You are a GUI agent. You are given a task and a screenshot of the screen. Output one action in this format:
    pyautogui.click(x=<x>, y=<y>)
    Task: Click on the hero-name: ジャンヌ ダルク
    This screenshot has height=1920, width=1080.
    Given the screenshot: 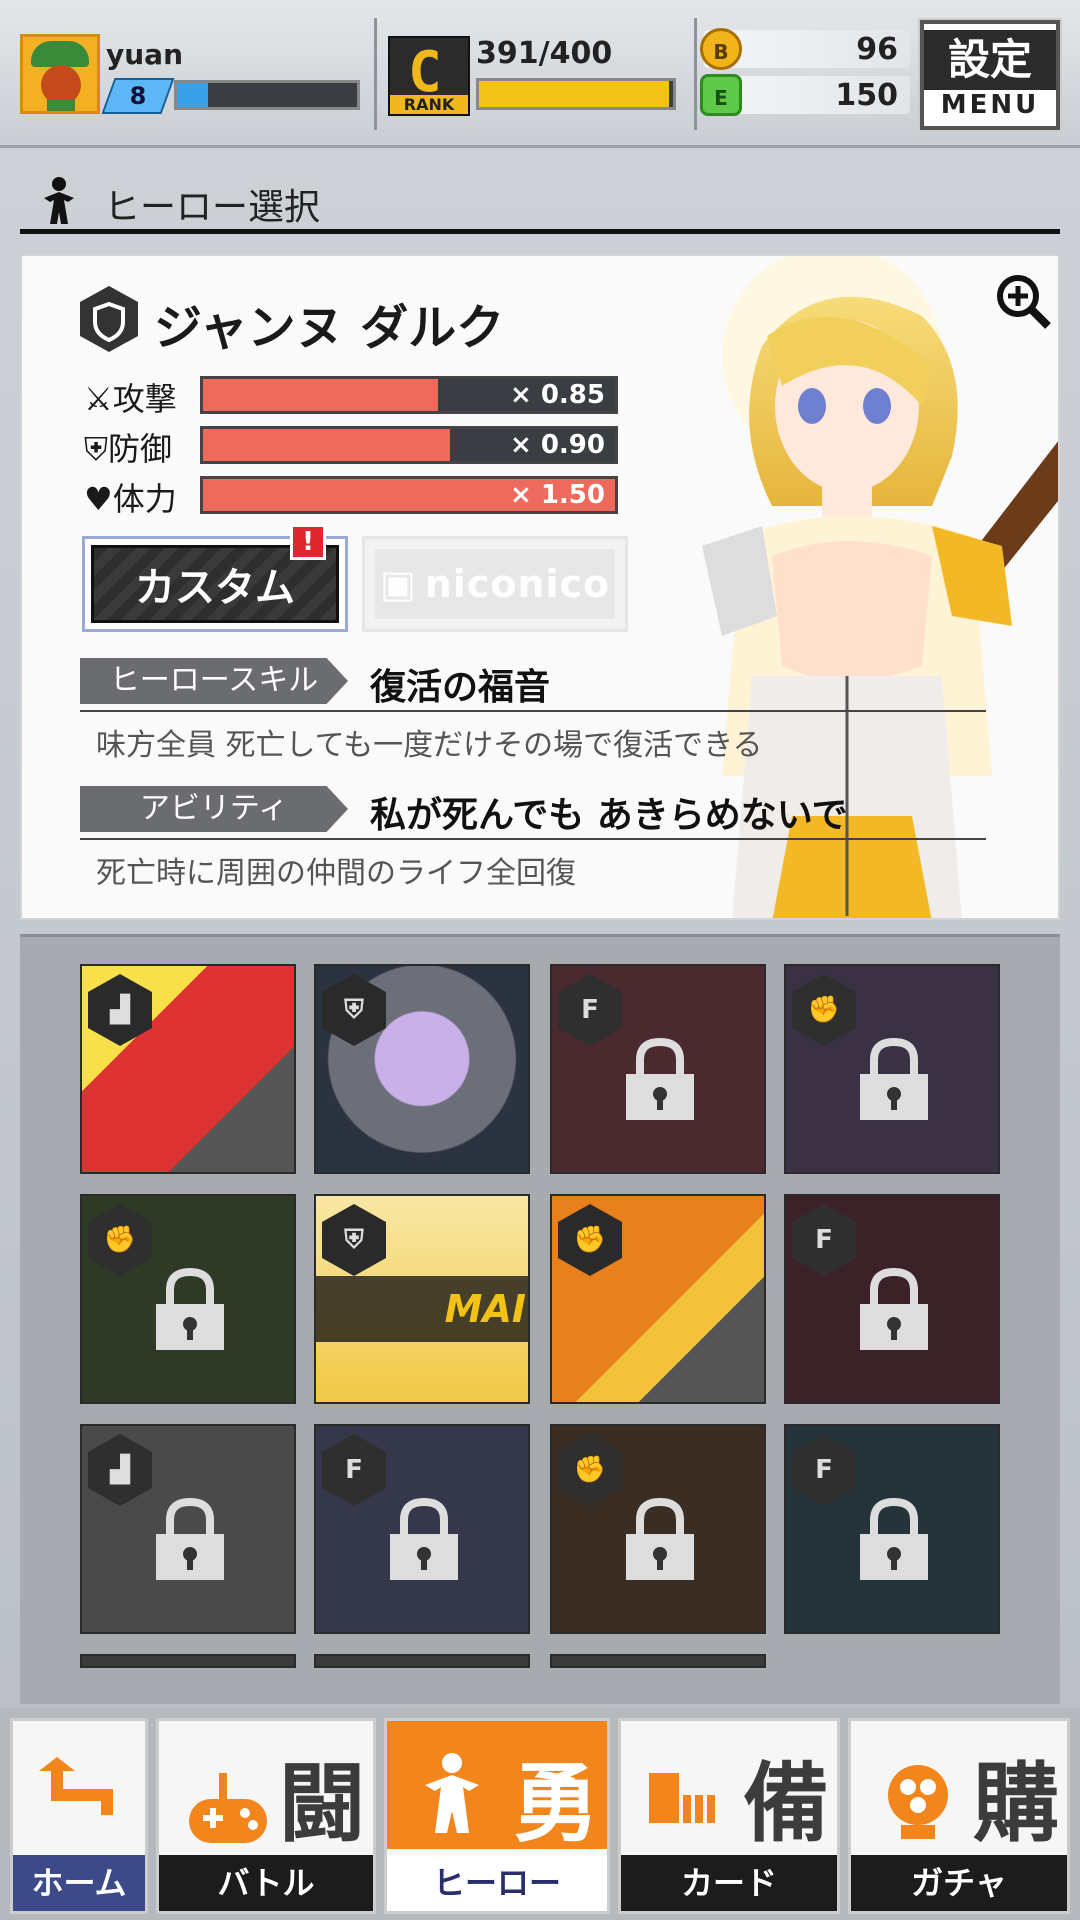 What is the action you would take?
    pyautogui.click(x=329, y=328)
    